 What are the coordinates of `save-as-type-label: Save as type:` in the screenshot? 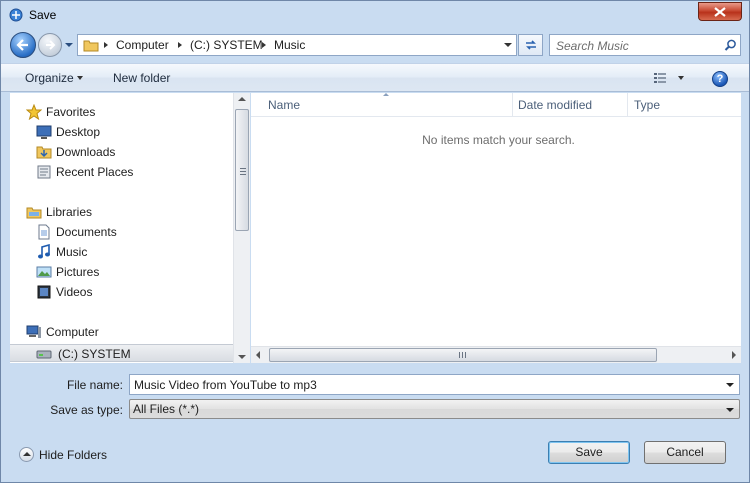 It's located at (86, 410).